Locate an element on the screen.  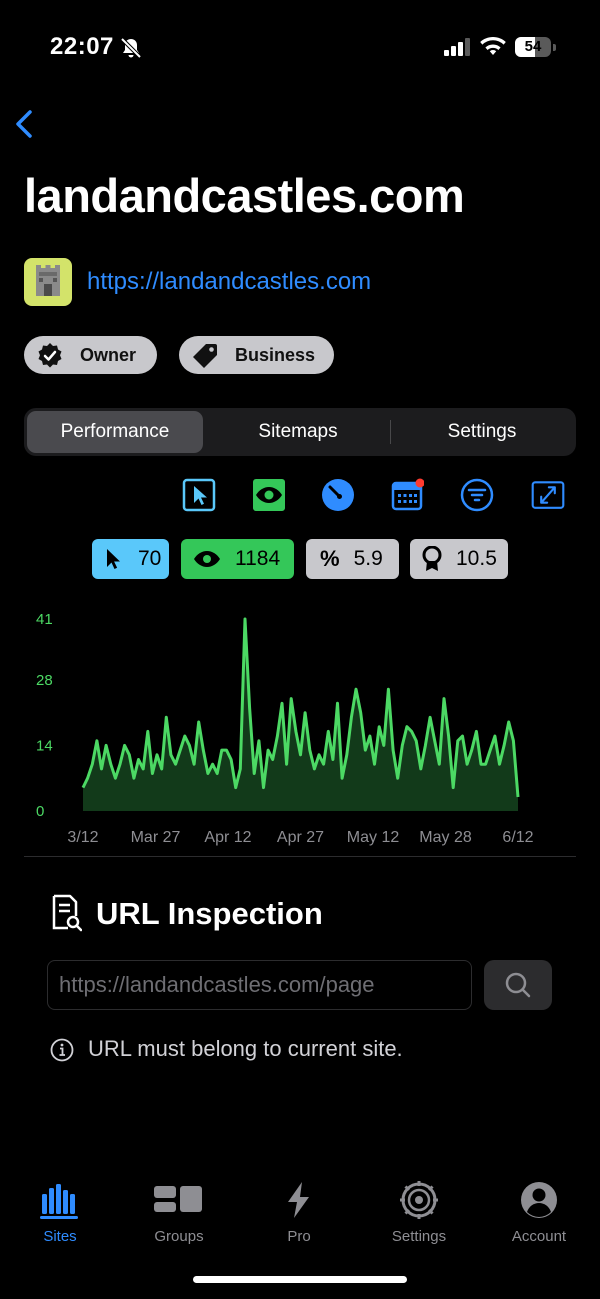
filter-icon is located at coordinates (477, 495).